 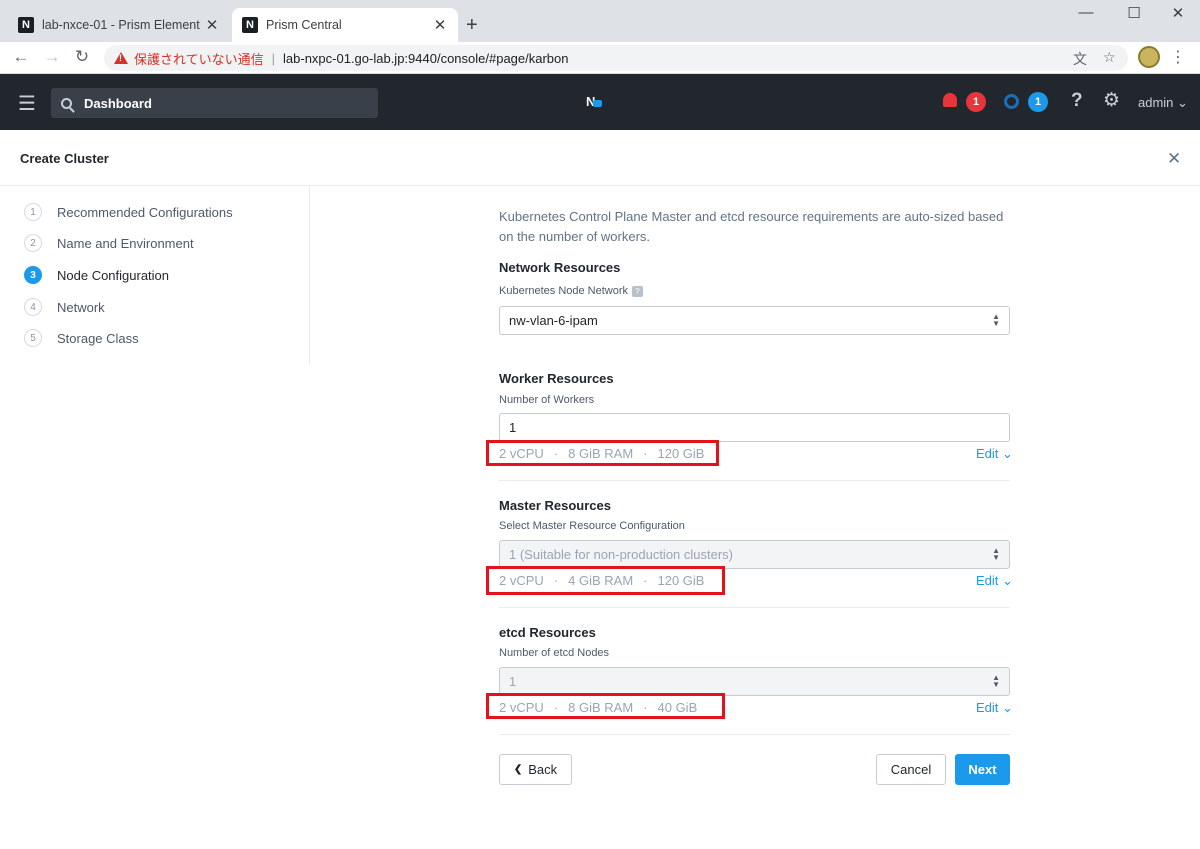 I want to click on translate-icon: 文, so click(x=1080, y=59).